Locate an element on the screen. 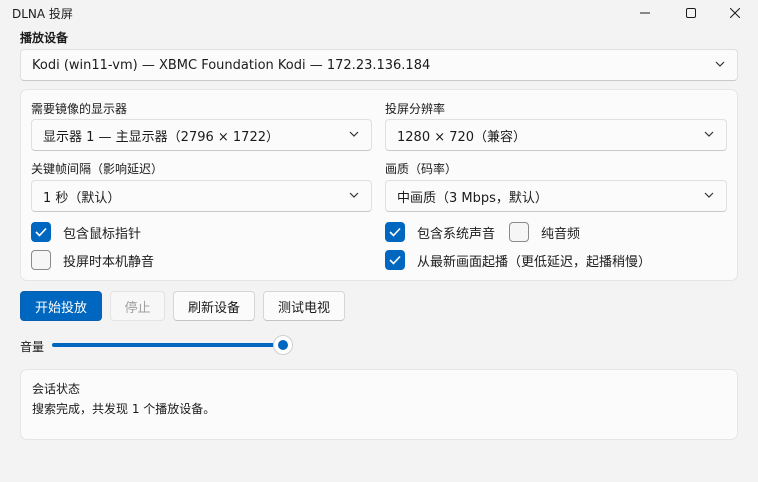  window-title: DLNA 投屏 is located at coordinates (42, 14).